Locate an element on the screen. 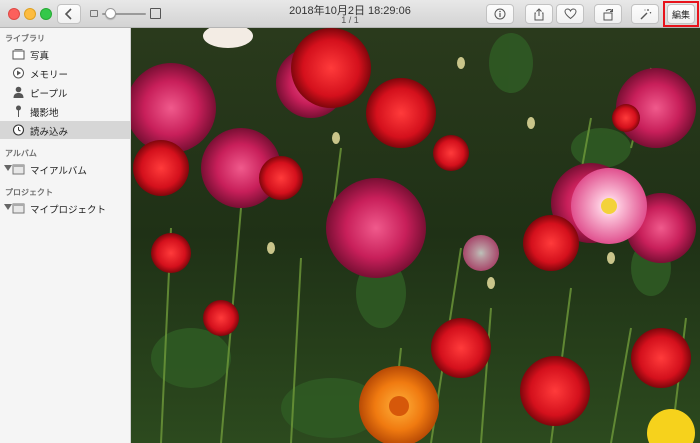  magic-wand-icon is located at coordinates (645, 13).